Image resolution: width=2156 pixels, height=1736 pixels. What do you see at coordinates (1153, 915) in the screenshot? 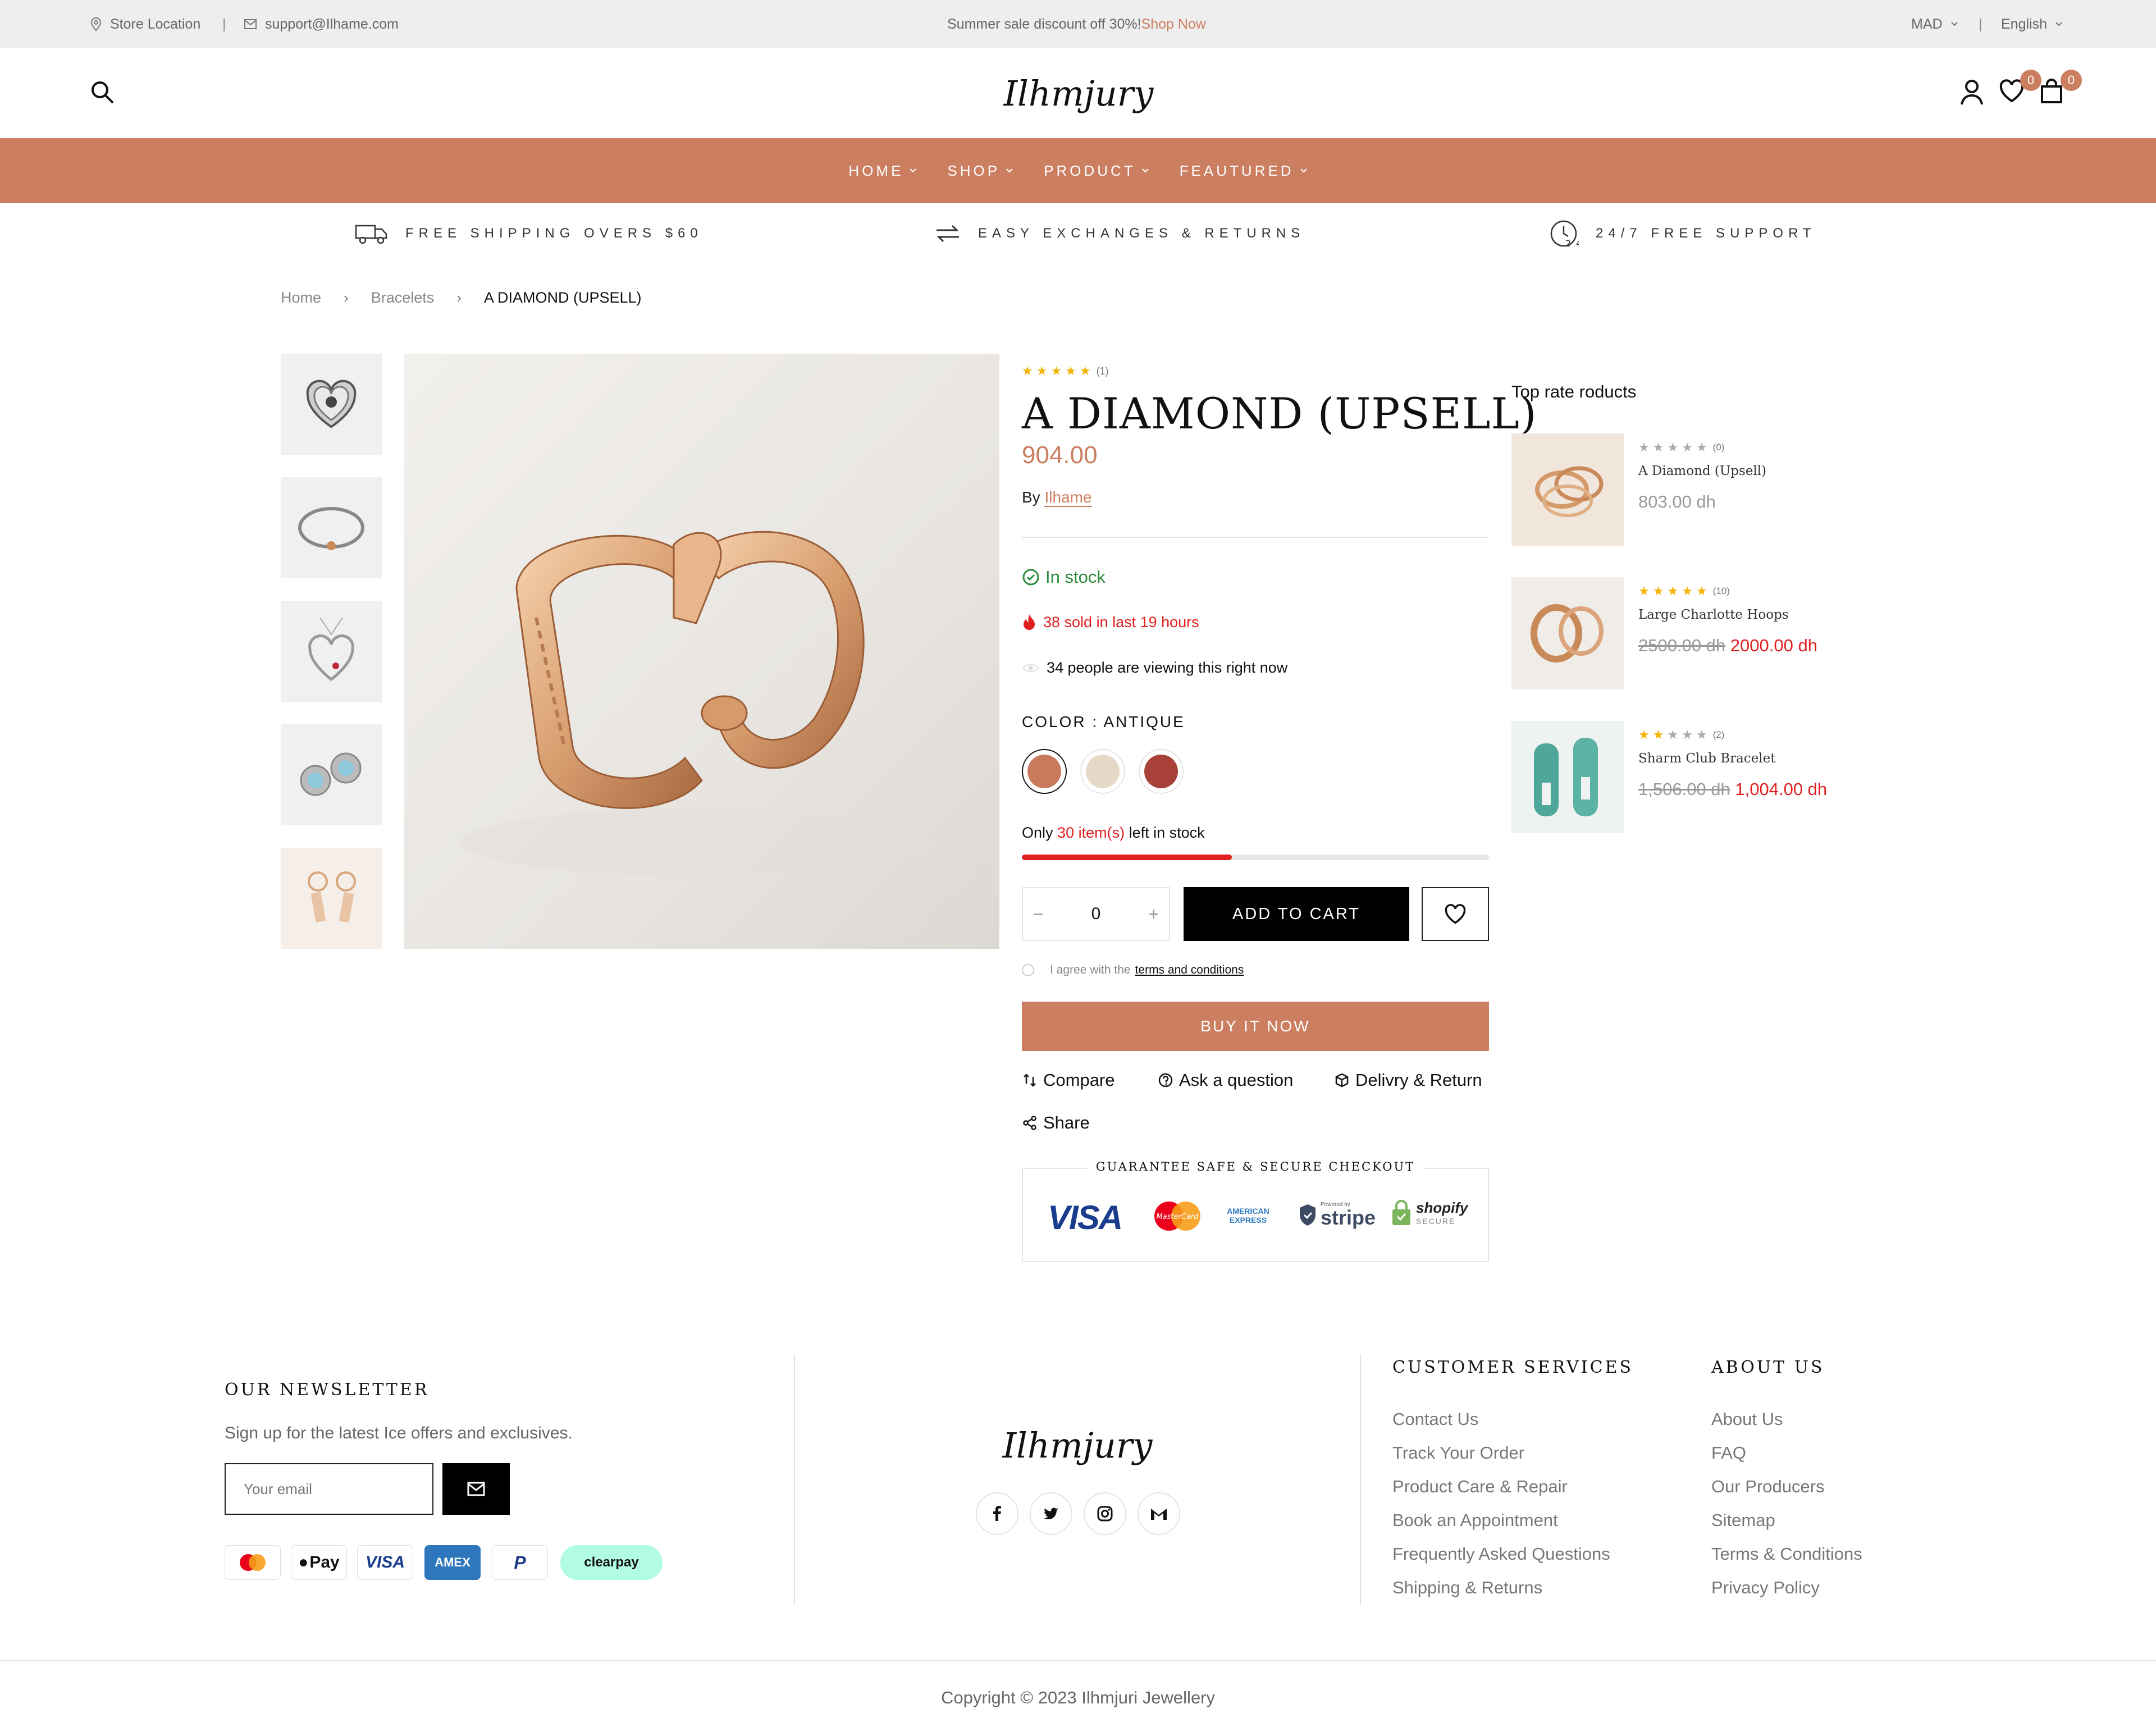
I see `plus-icon: +` at bounding box center [1153, 915].